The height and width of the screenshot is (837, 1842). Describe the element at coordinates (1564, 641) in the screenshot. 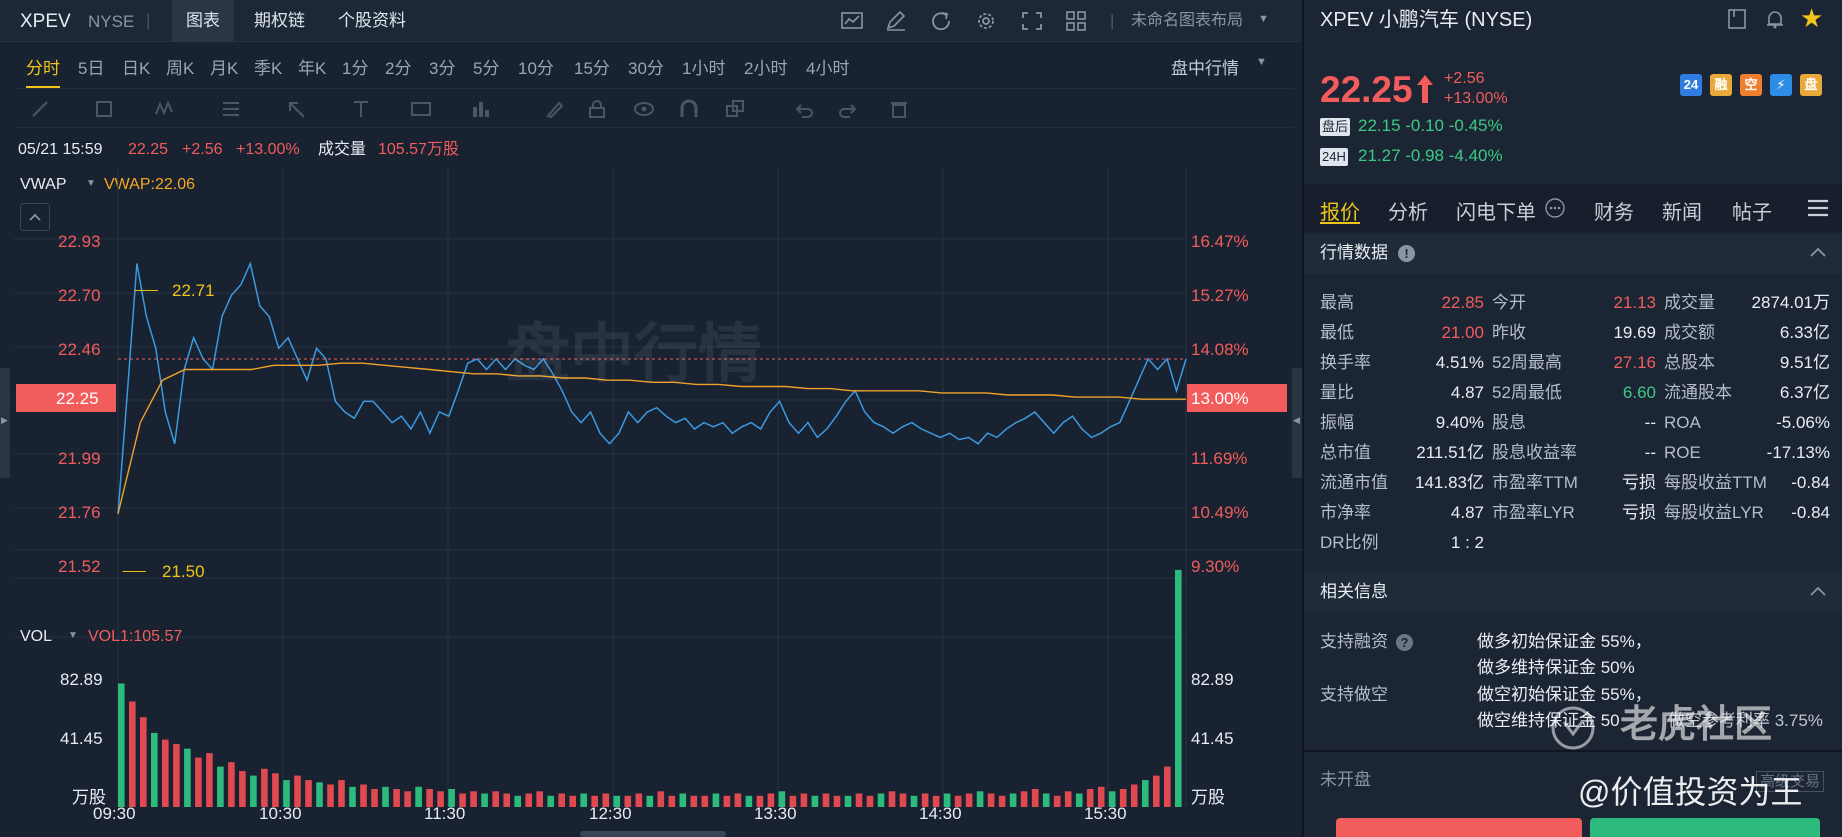

I see `margin-line: 做多初始保证金 55%，` at that location.